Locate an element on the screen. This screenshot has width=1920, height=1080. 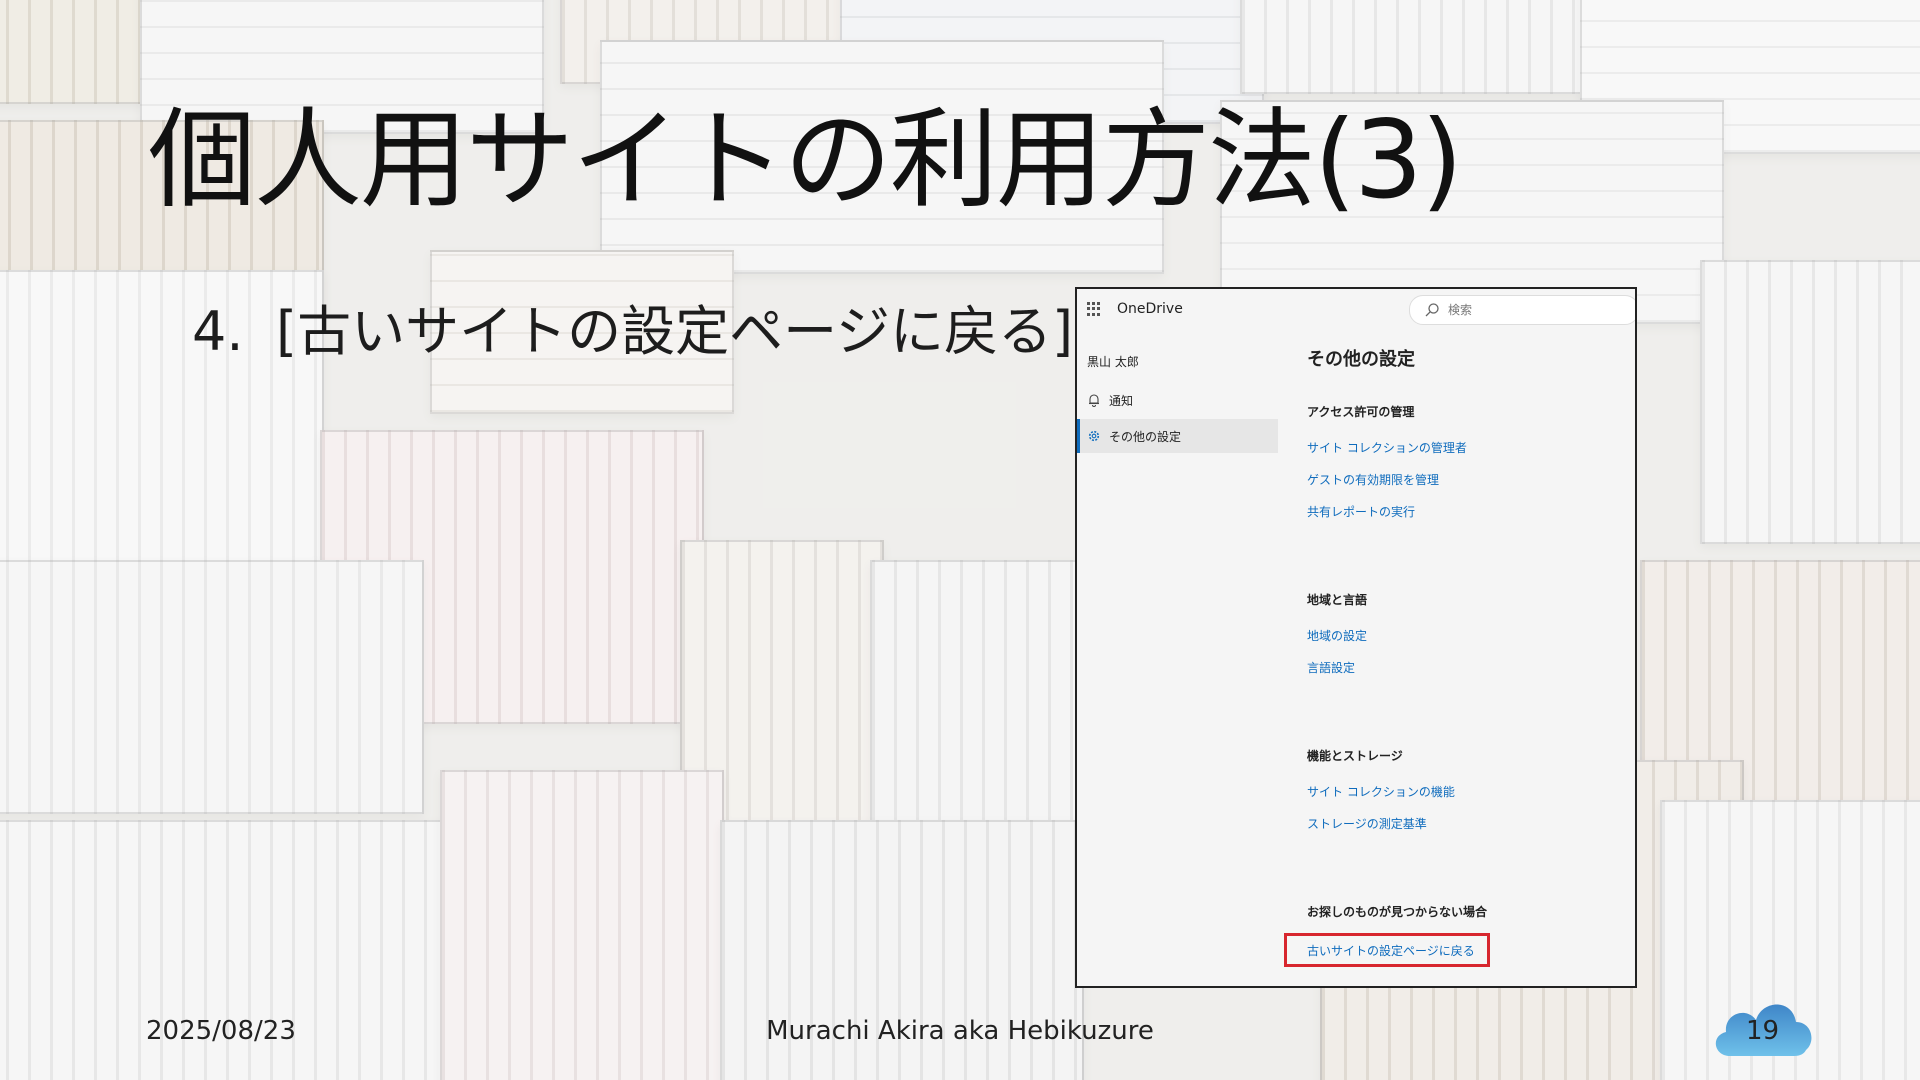
section-title-region-language: 地域と言語 is located at coordinates (1337, 600).